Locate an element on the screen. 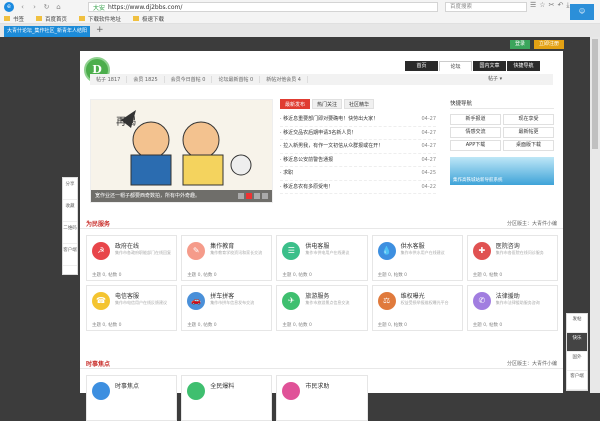 This screenshot has height=421, width=600. forum-card: 💧 供水客服 集作市供水用户在线建议 主题 0, 帖数 0 is located at coordinates (417, 258).